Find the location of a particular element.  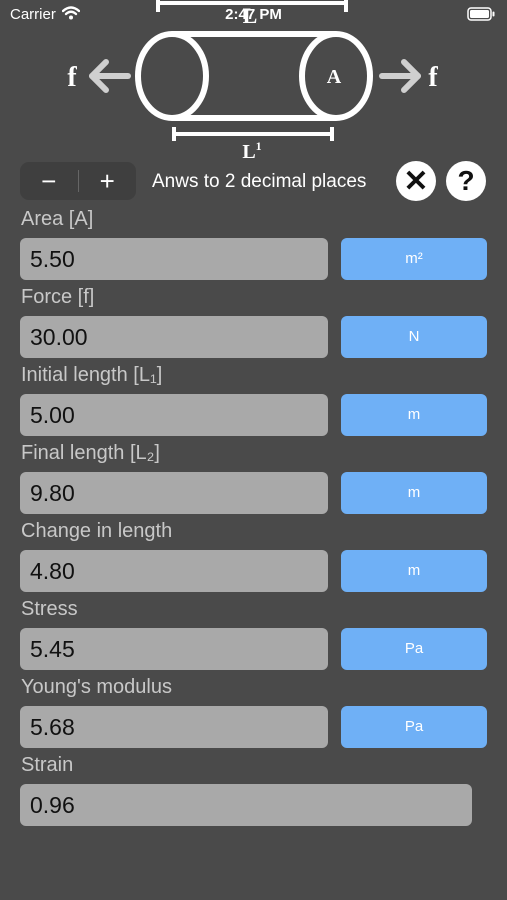

initial-length-input: 5.00 is located at coordinates (174, 415).